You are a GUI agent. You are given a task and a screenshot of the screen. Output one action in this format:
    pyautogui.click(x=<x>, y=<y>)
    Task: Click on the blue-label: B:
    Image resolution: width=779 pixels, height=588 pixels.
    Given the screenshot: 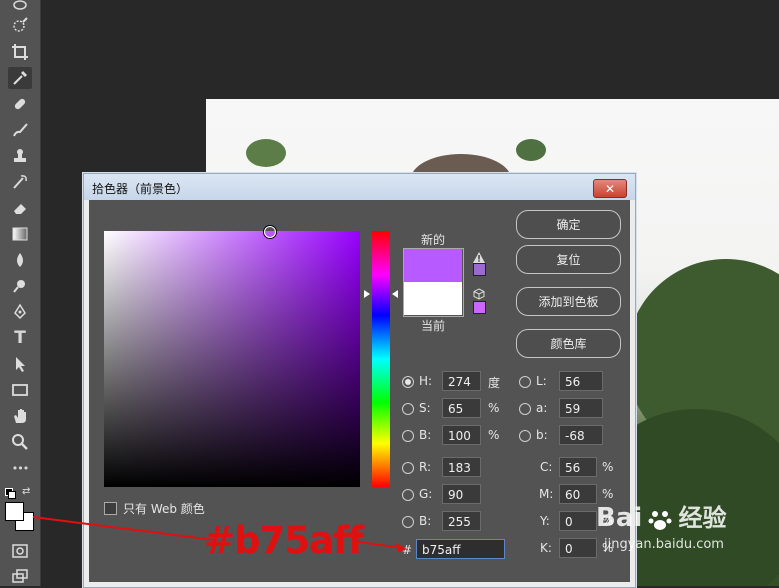 What is the action you would take?
    pyautogui.click(x=425, y=521)
    